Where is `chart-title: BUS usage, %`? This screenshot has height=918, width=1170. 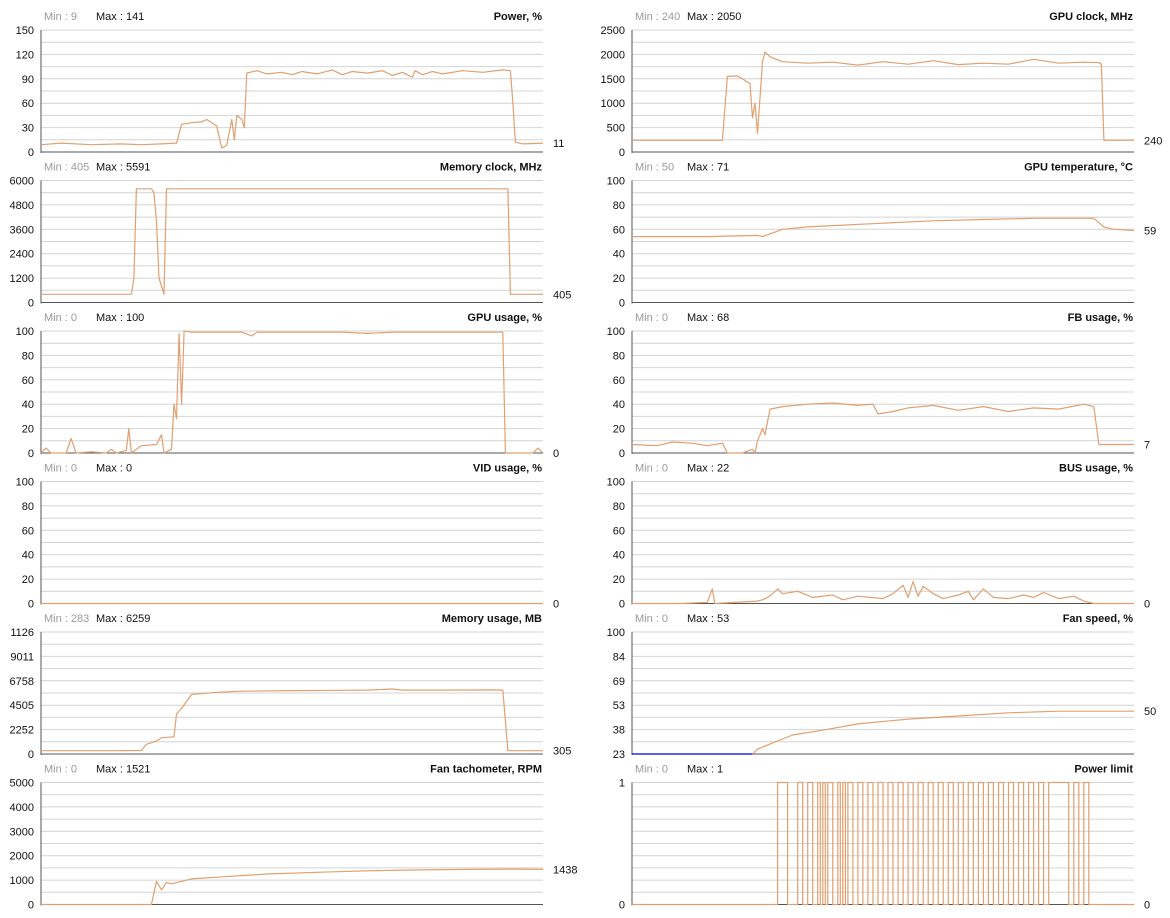
chart-title: BUS usage, % is located at coordinates (1096, 469).